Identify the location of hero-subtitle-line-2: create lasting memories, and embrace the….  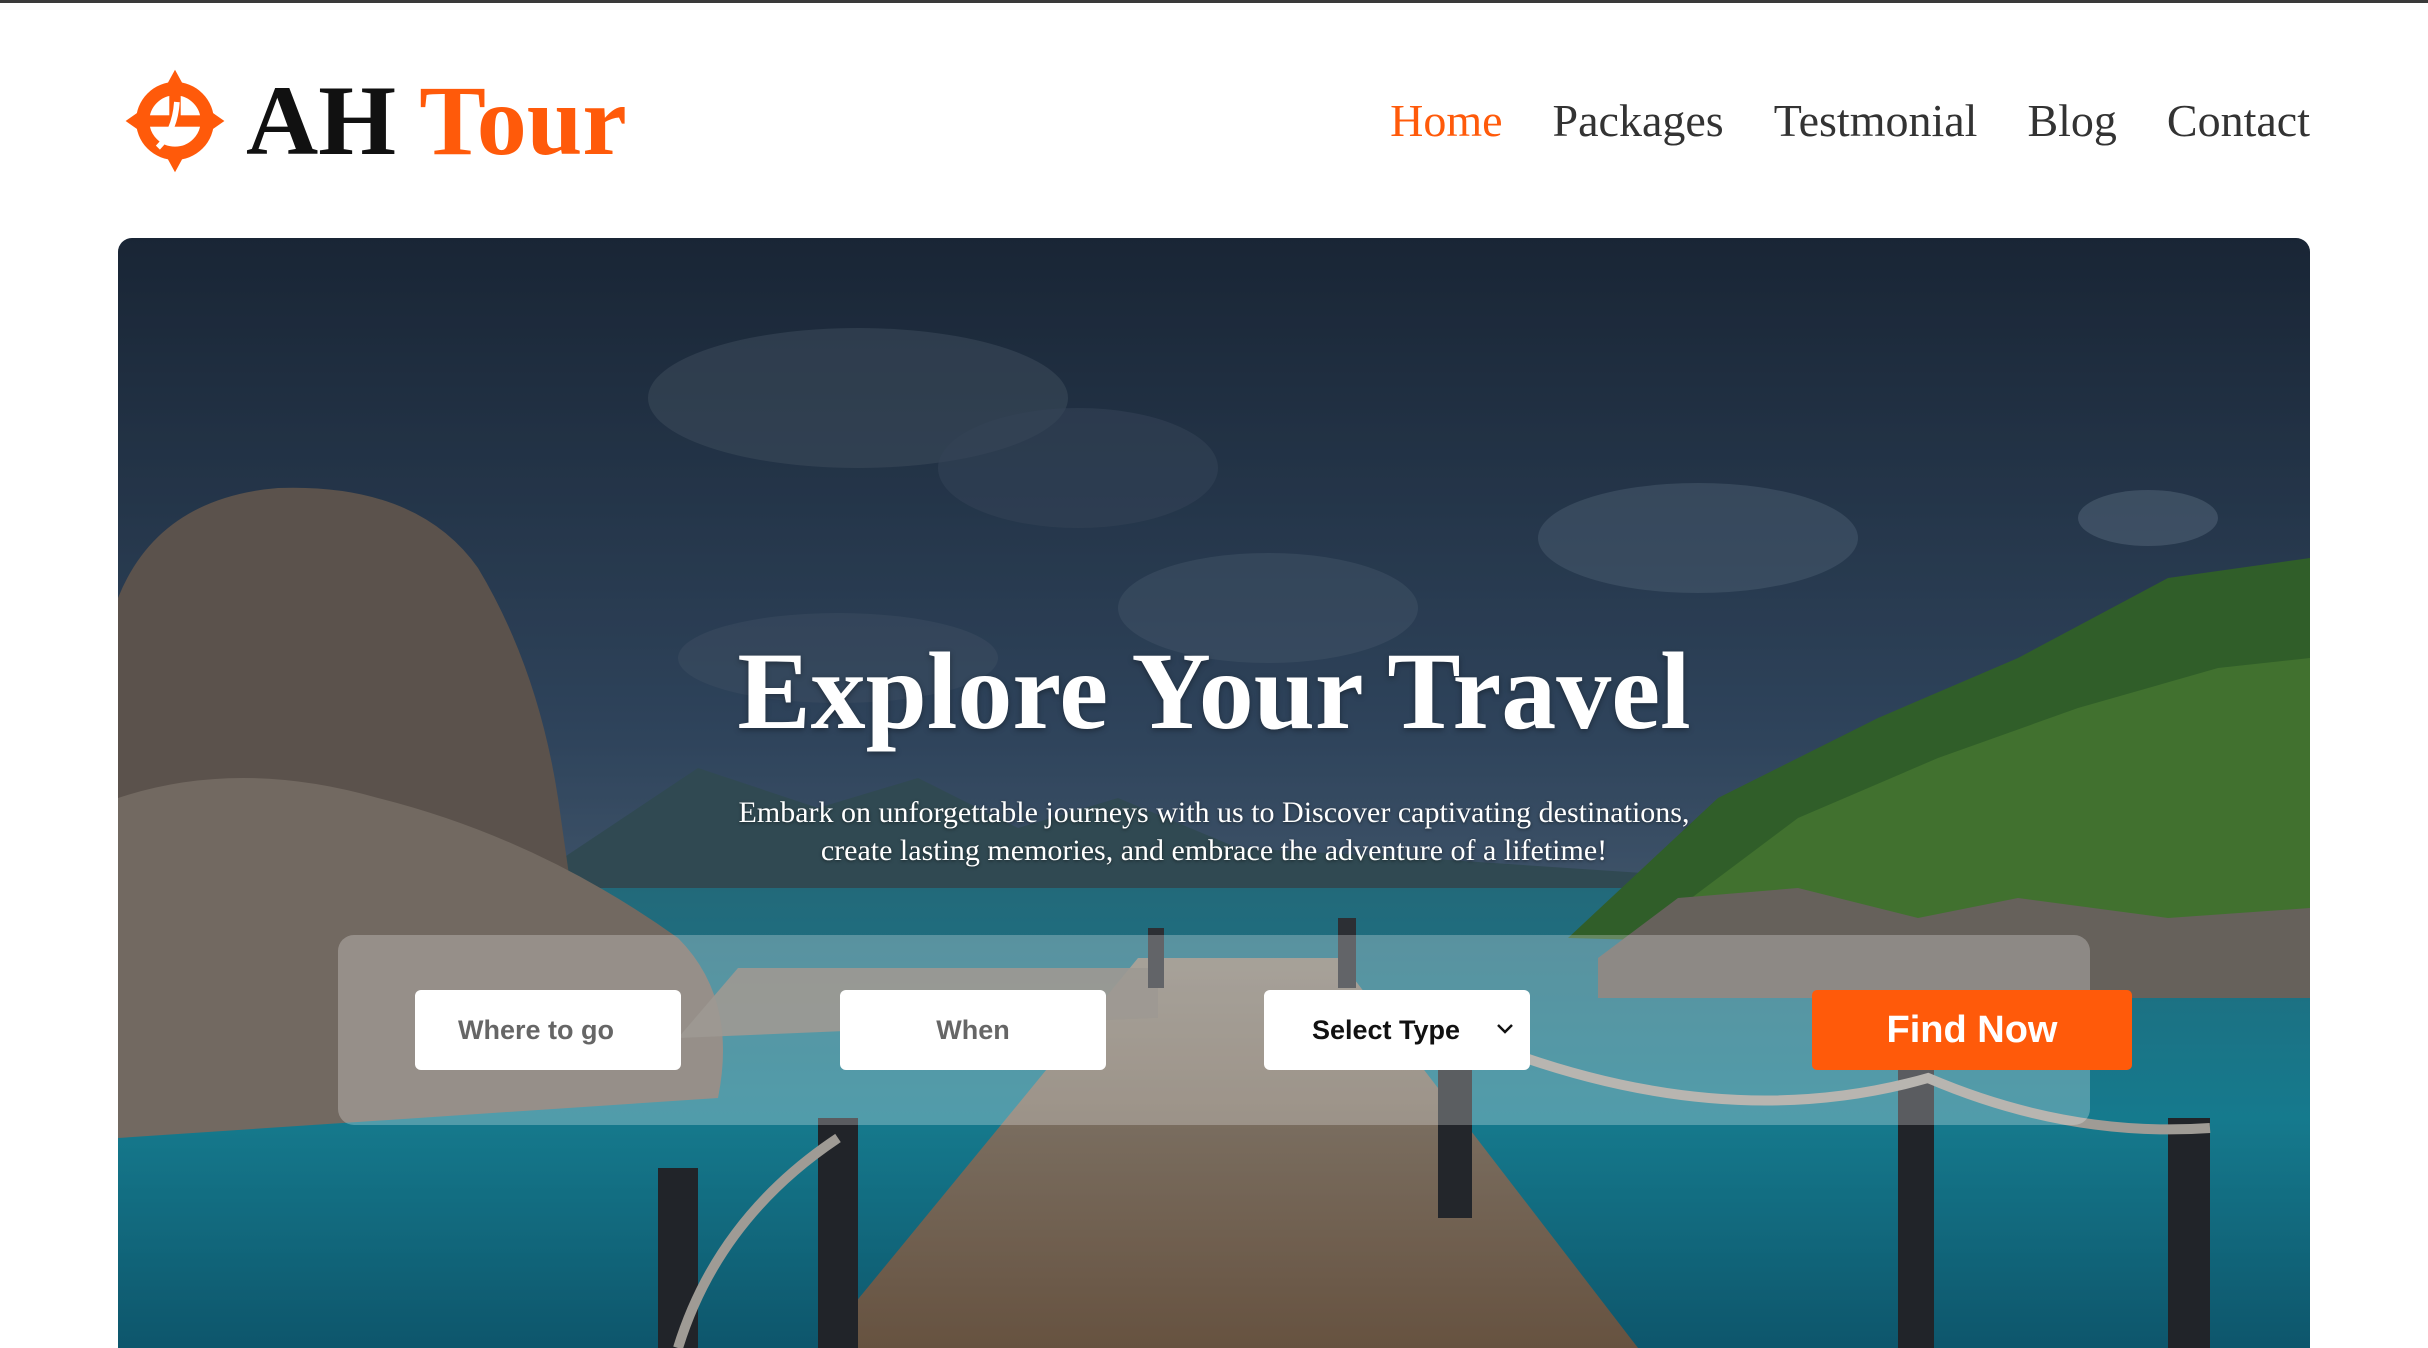
(1214, 850).